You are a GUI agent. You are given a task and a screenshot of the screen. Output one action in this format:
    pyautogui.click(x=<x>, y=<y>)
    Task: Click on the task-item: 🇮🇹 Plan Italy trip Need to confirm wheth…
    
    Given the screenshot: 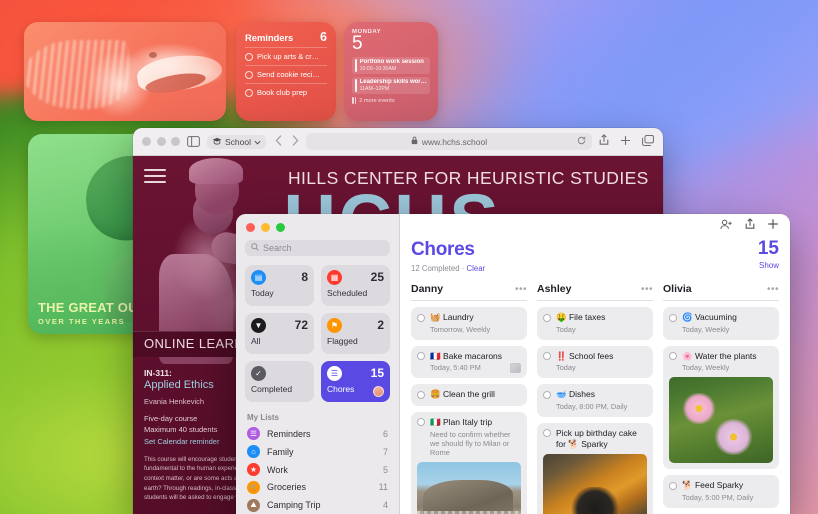 What is the action you would take?
    pyautogui.click(x=469, y=462)
    